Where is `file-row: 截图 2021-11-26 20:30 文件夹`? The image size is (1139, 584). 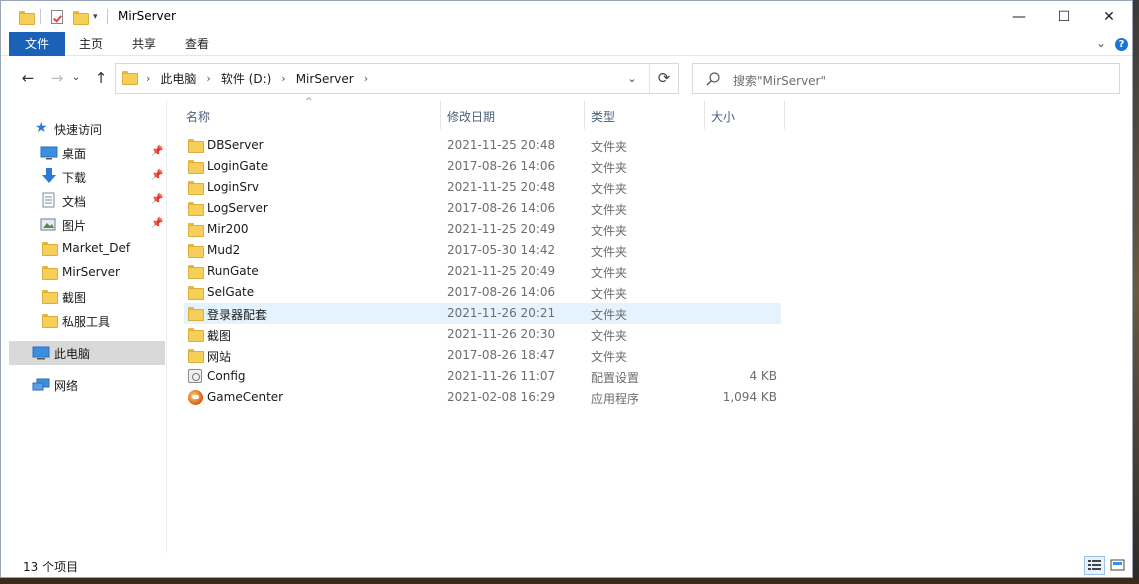 file-row: 截图 2021-11-26 20:30 文件夹 is located at coordinates (482, 334).